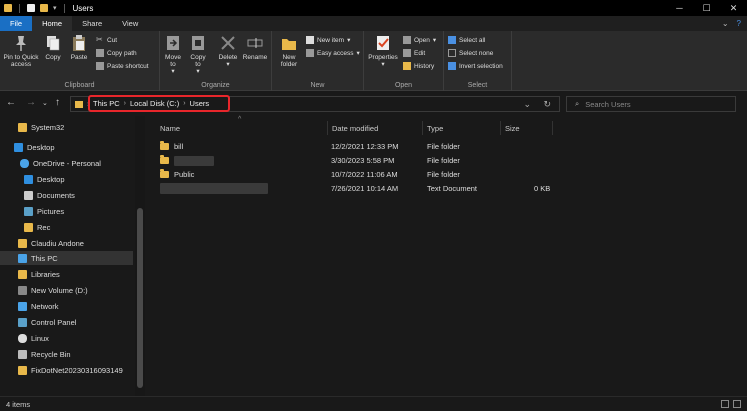  I want to click on nav-item-libraries: Libraries, so click(66, 274).